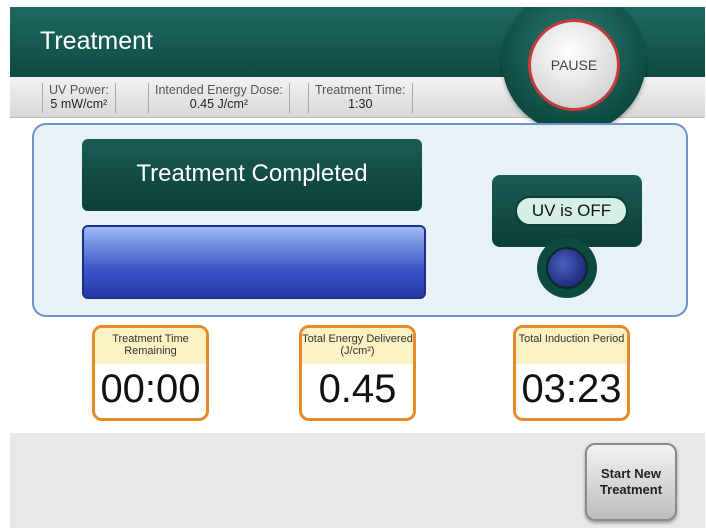  Describe the element at coordinates (360, 104) in the screenshot. I see `treatment-time-value: 1:30` at that location.